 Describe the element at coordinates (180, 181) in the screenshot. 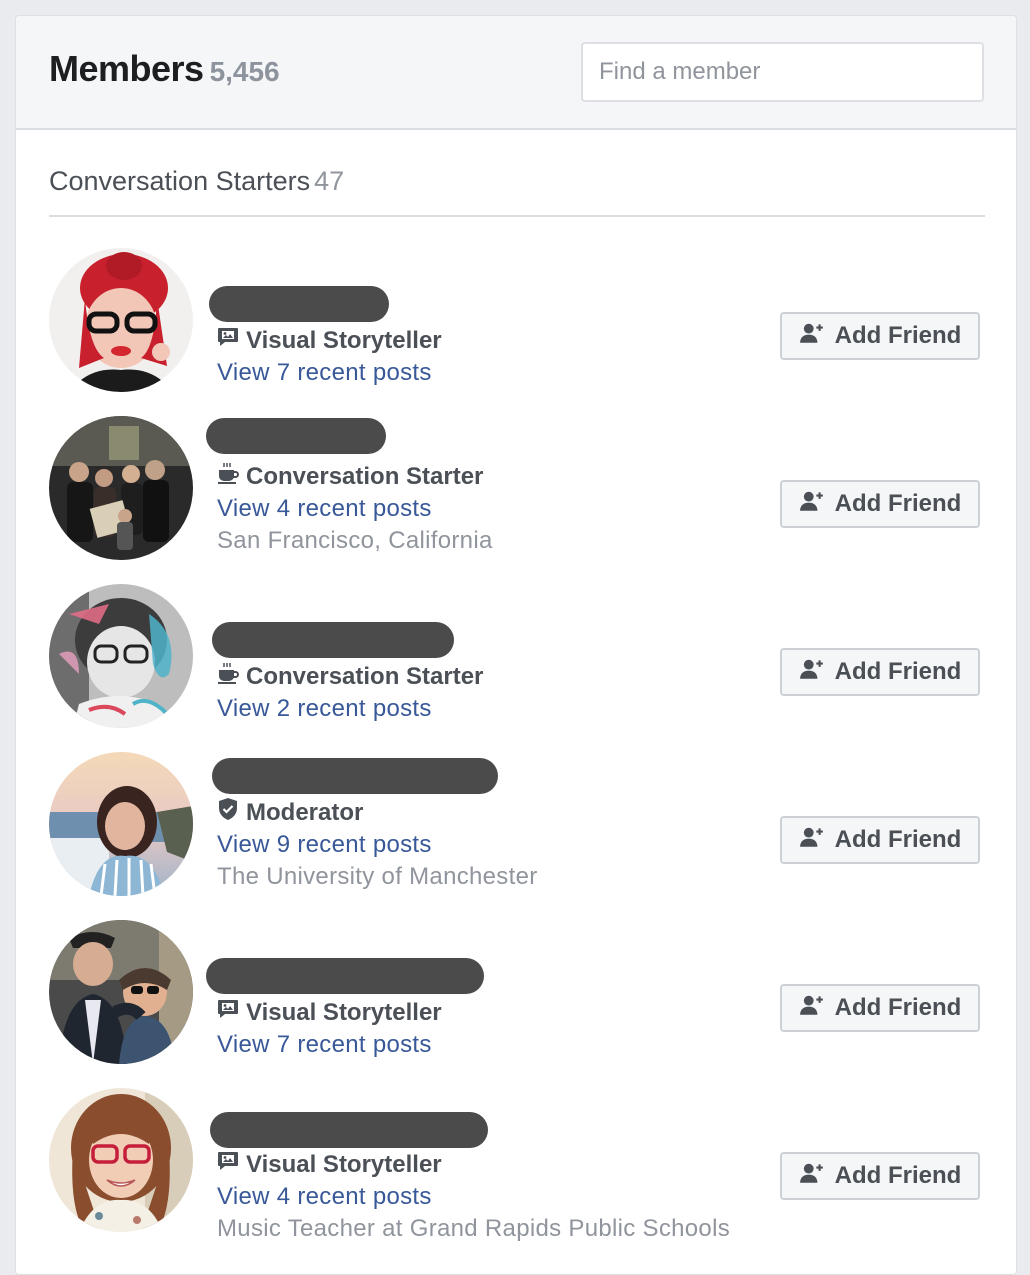

I see `section-title-label: Conversation Starters` at that location.